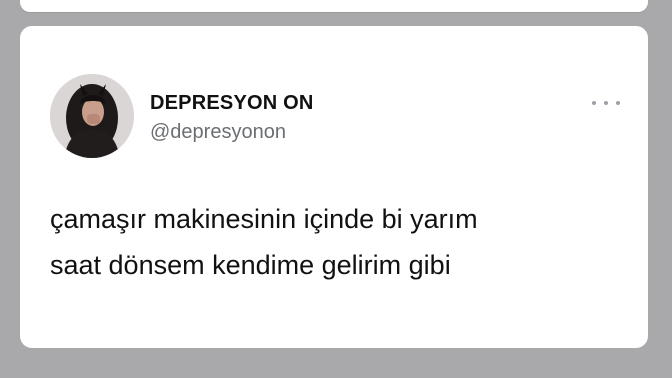 Image resolution: width=672 pixels, height=378 pixels. Describe the element at coordinates (264, 219) in the screenshot. I see `tweet-text-line: çamaşır makinesinin içinde bi yarım` at that location.